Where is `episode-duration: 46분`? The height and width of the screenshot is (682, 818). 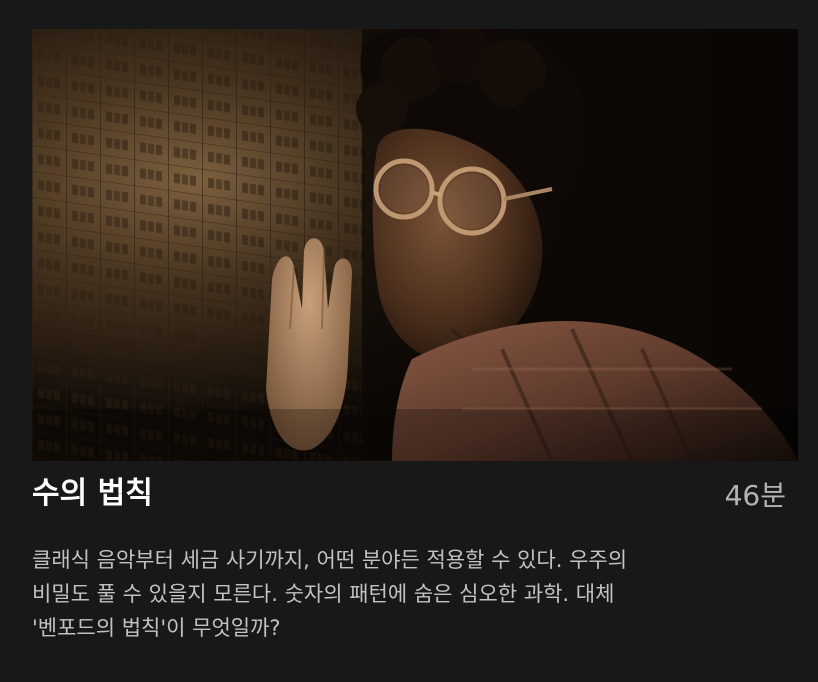
episode-duration: 46분 is located at coordinates (755, 495).